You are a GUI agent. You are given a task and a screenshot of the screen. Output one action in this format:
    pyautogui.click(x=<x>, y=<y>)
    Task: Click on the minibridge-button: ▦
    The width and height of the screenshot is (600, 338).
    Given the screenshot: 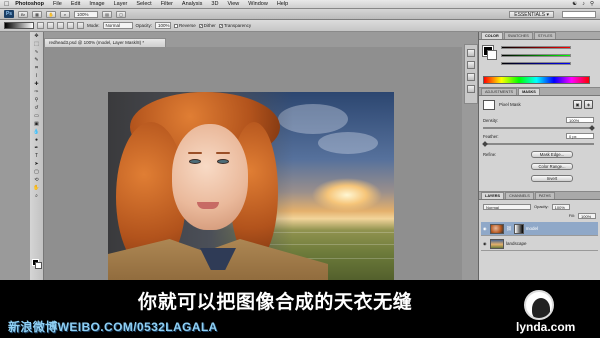 What is the action you would take?
    pyautogui.click(x=37, y=14)
    